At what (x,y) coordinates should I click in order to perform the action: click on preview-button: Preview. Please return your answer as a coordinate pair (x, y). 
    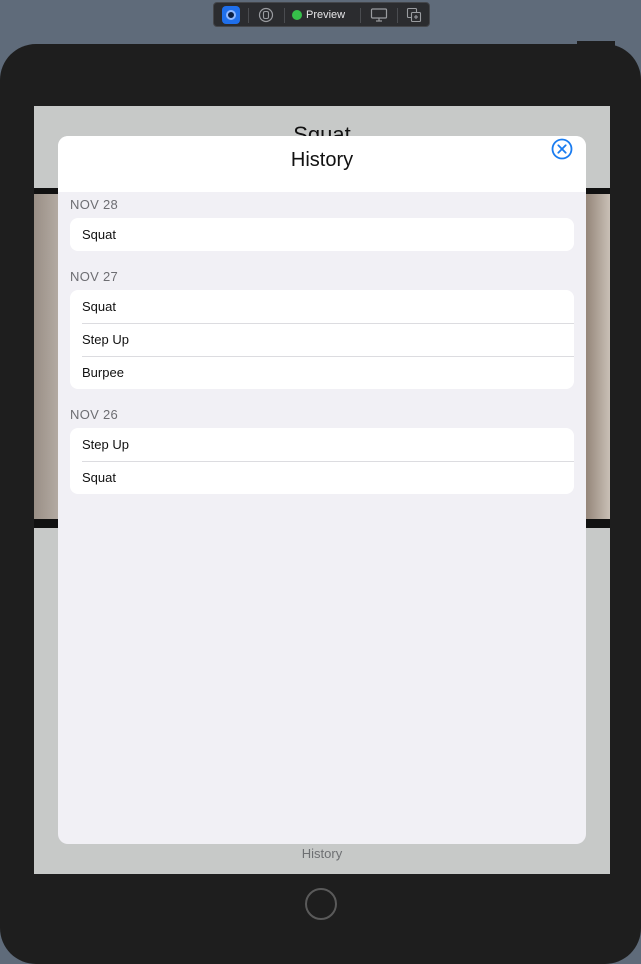
    Looking at the image, I should click on (318, 15).